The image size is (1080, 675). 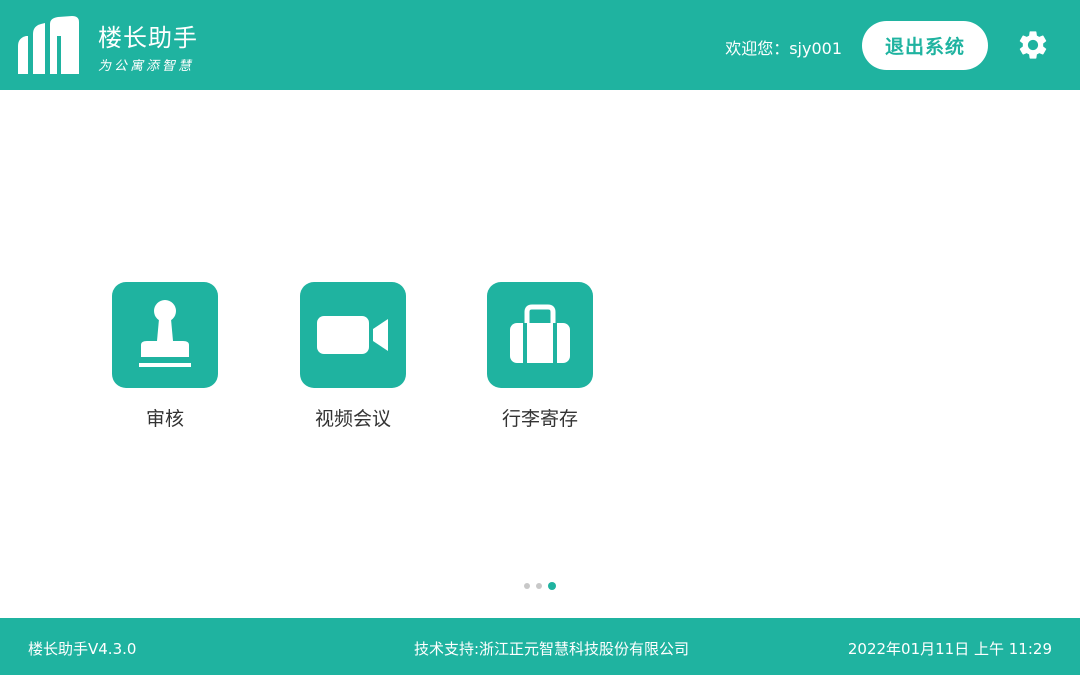 I want to click on app-luggage-storage-label: 行李寄存, so click(x=539, y=419).